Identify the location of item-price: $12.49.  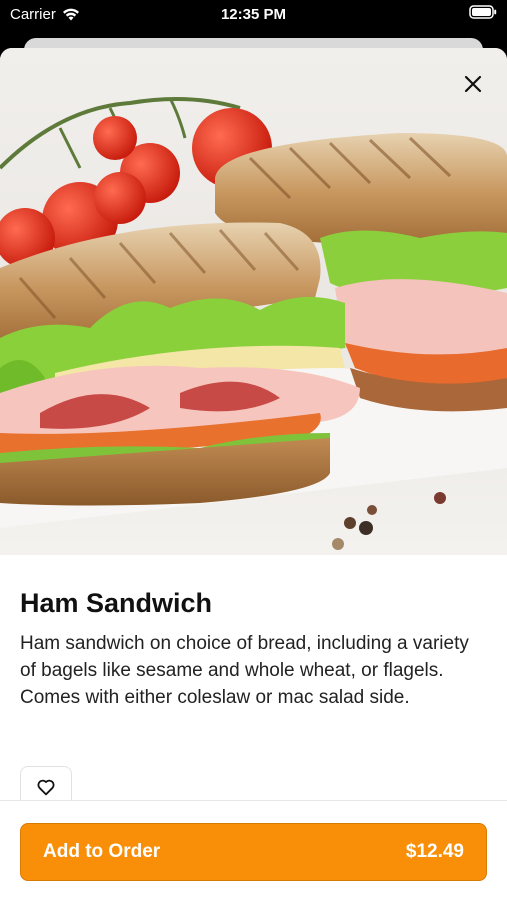
(434, 851).